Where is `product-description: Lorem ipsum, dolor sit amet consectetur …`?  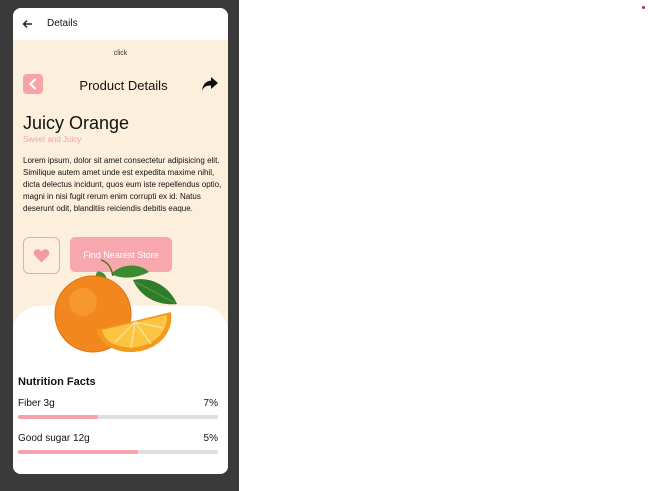 product-description: Lorem ipsum, dolor sit amet consectetur … is located at coordinates (122, 184).